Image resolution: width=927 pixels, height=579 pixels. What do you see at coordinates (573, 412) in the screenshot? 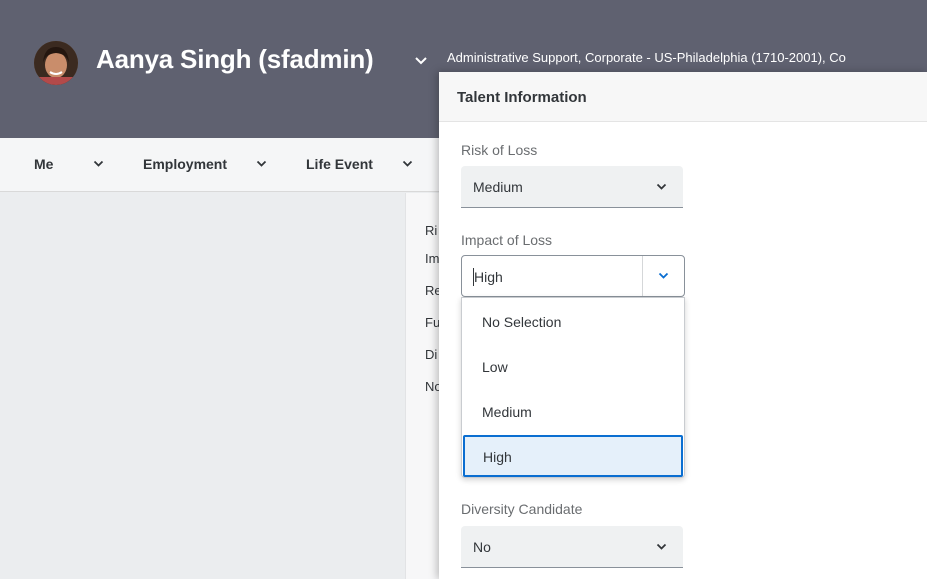
I see `option-medium: Medium` at bounding box center [573, 412].